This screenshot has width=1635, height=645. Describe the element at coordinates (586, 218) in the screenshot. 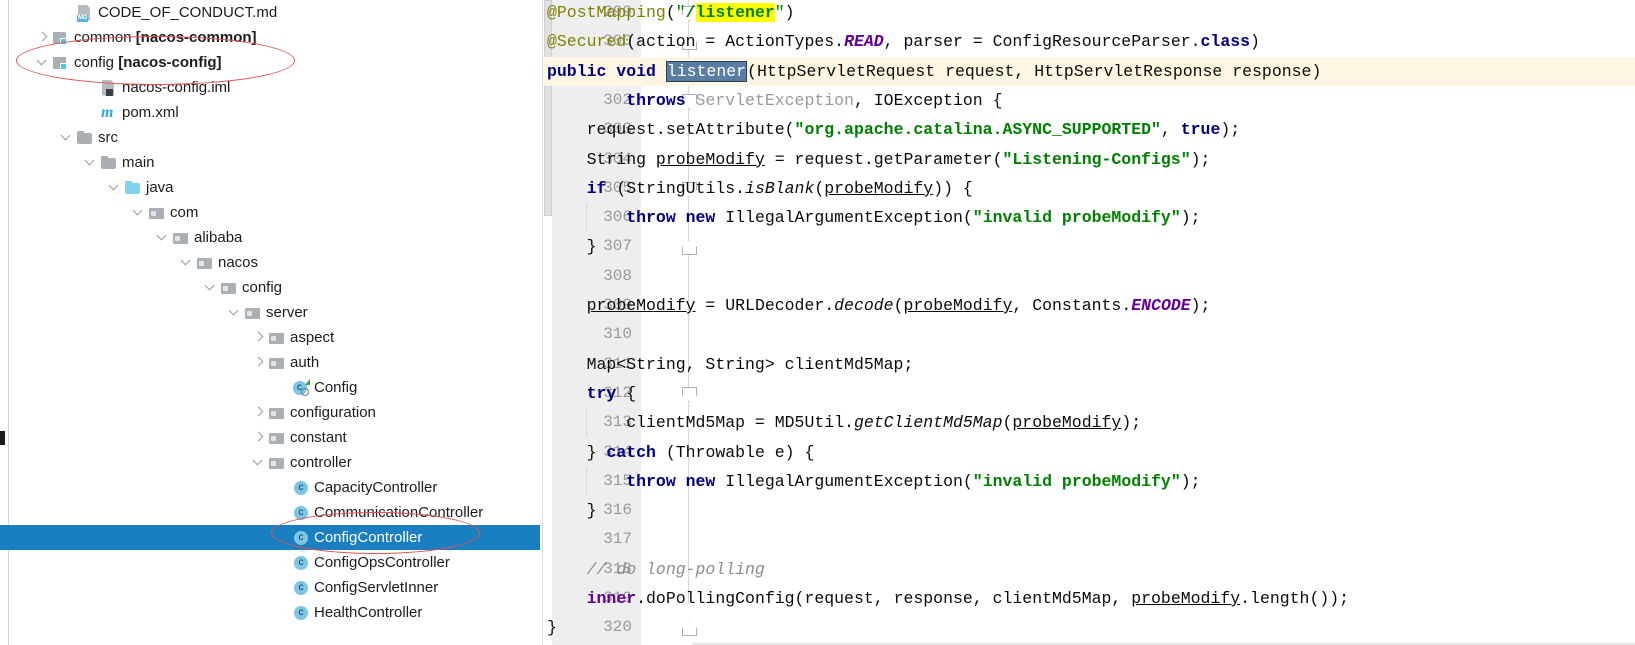

I see `indent-guide` at that location.